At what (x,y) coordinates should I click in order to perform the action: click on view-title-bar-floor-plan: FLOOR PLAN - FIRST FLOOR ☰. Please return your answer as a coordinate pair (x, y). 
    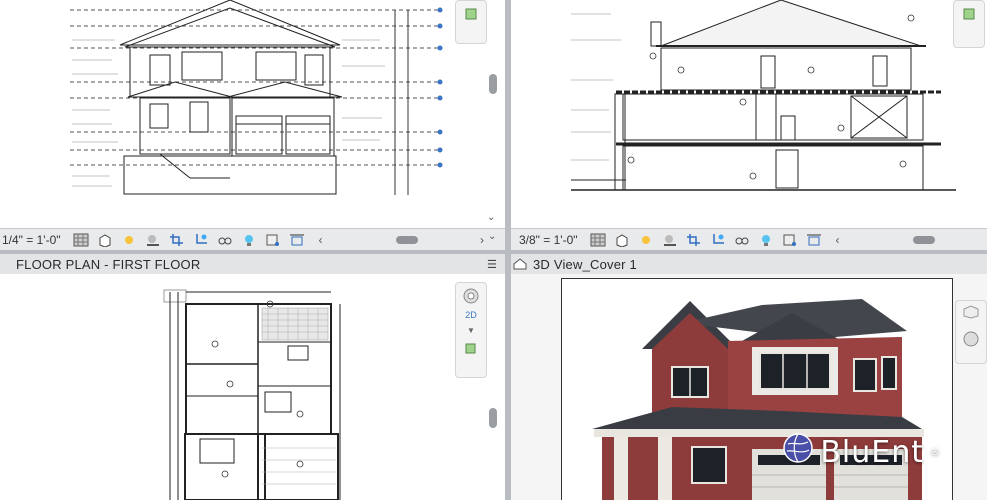
    Looking at the image, I should click on (252, 264).